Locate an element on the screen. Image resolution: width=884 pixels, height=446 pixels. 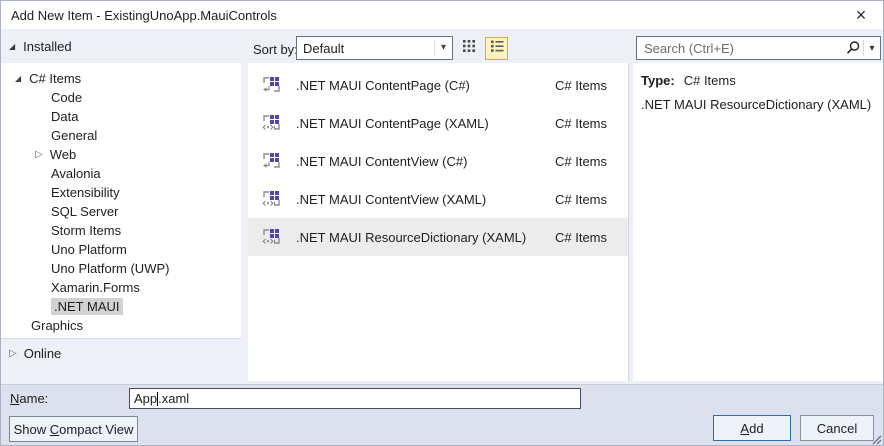
template-row-contentpage-xaml: .NET MAUI ContentPage (XAML) C# Items is located at coordinates (438, 123).